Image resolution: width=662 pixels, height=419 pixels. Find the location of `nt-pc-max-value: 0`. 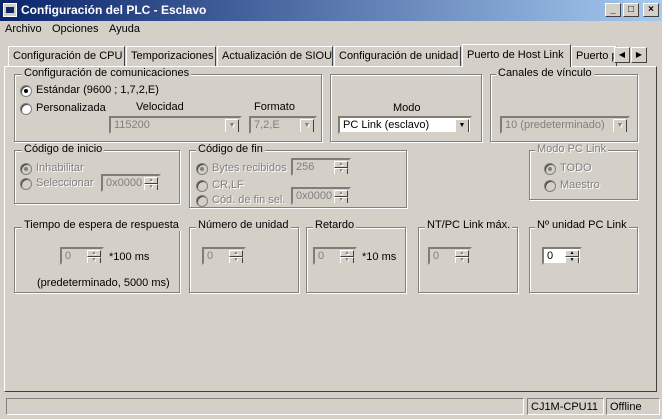

nt-pc-max-value: 0 is located at coordinates (436, 256).